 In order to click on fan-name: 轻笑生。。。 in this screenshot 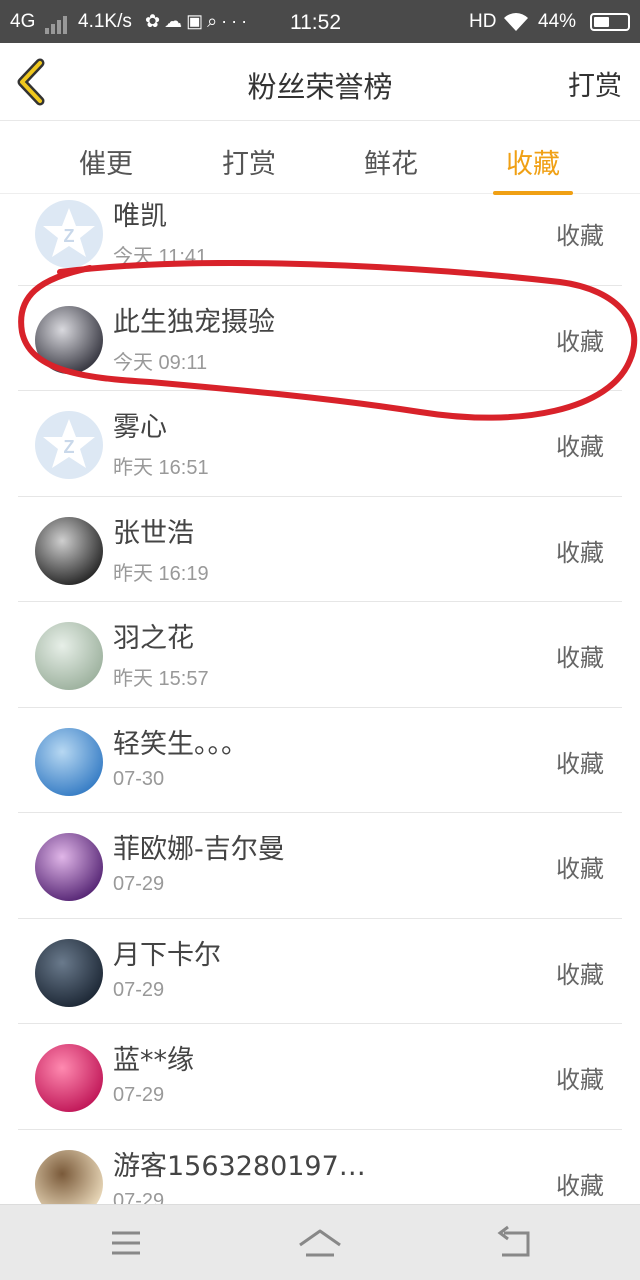, I will do `click(180, 744)`.